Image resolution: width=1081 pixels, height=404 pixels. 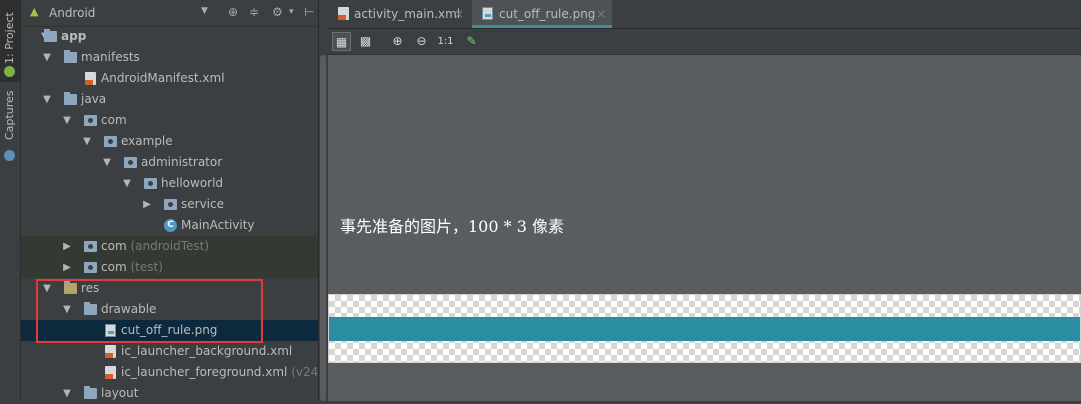 What do you see at coordinates (365, 41) in the screenshot?
I see `grid-icon: ▩` at bounding box center [365, 41].